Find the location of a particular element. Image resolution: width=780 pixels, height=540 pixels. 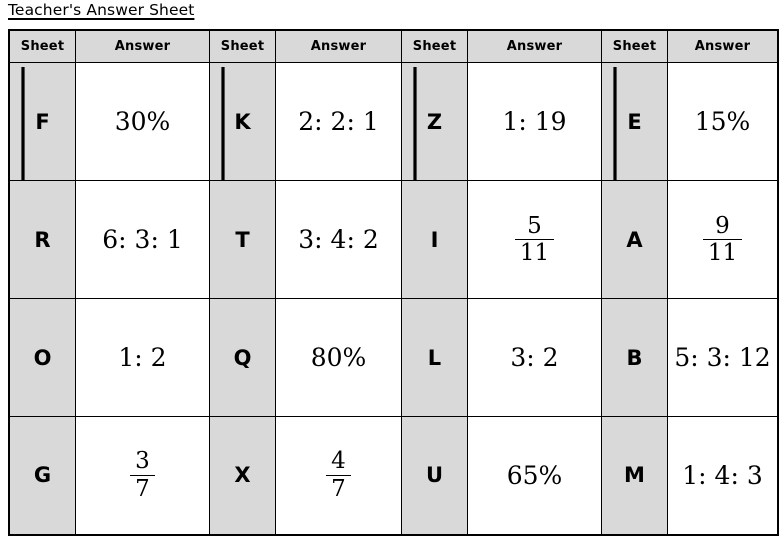

sheet-label: Q is located at coordinates (242, 357).